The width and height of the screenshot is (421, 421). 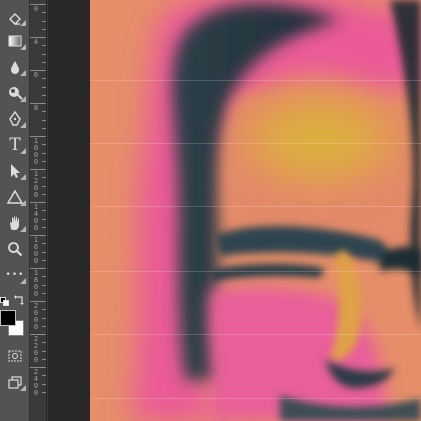 I want to click on eraser-tool, so click(x=15, y=17).